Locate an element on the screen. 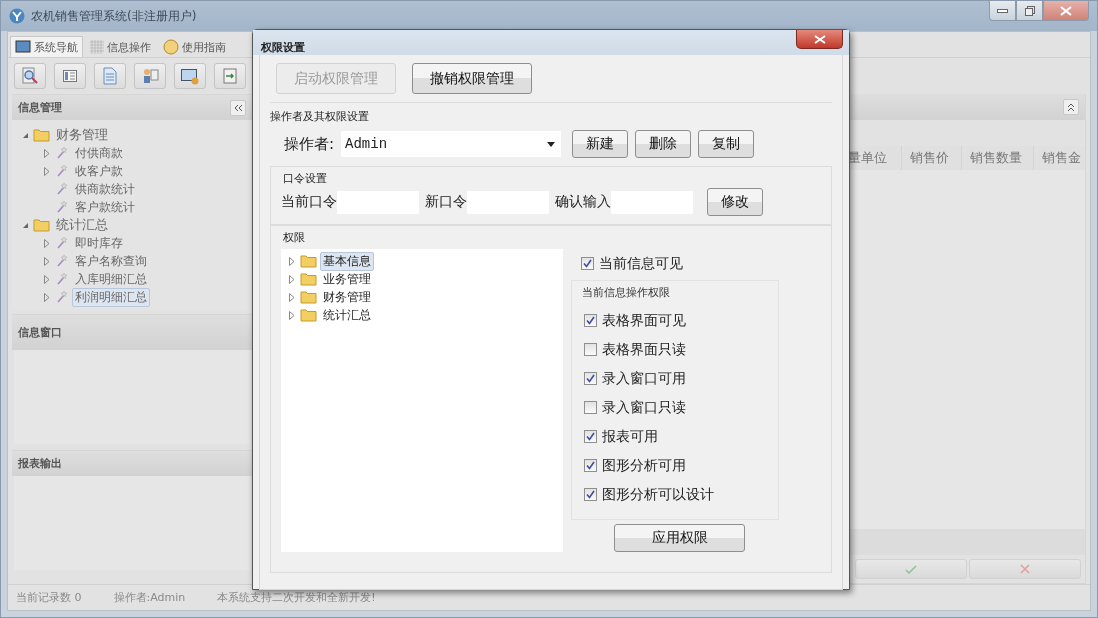  window-title: 农机销售管理系统(非注册用户) is located at coordinates (114, 16).